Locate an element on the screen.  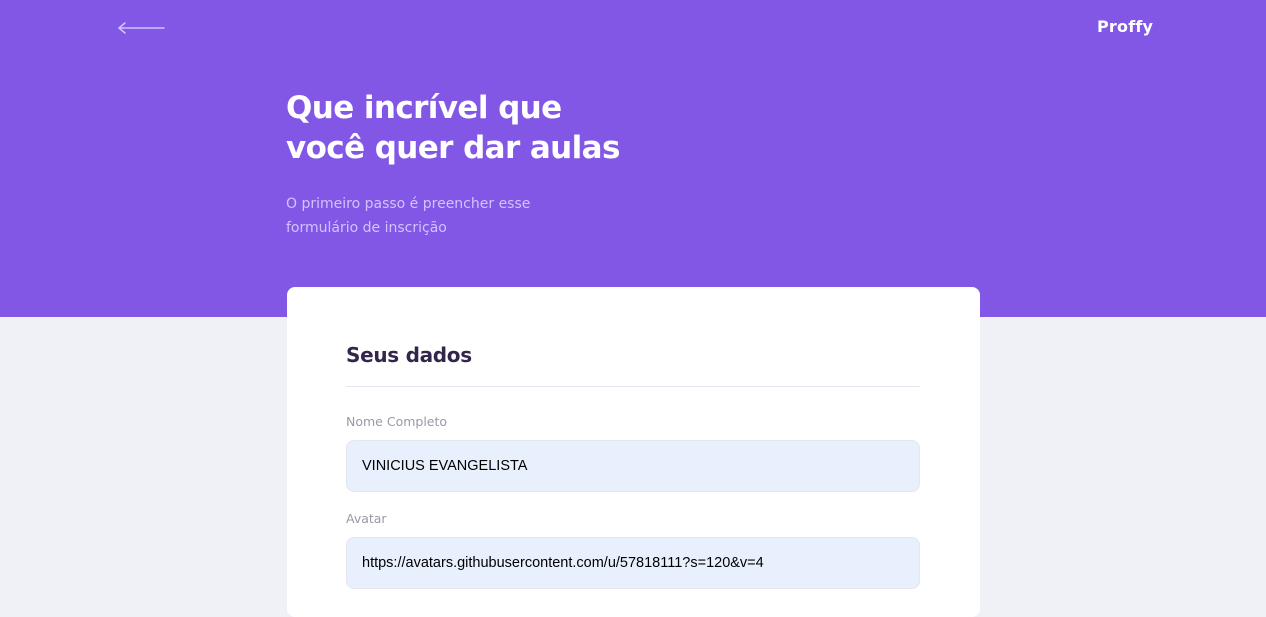
page-title-line: Que incrível que is located at coordinates (424, 108).